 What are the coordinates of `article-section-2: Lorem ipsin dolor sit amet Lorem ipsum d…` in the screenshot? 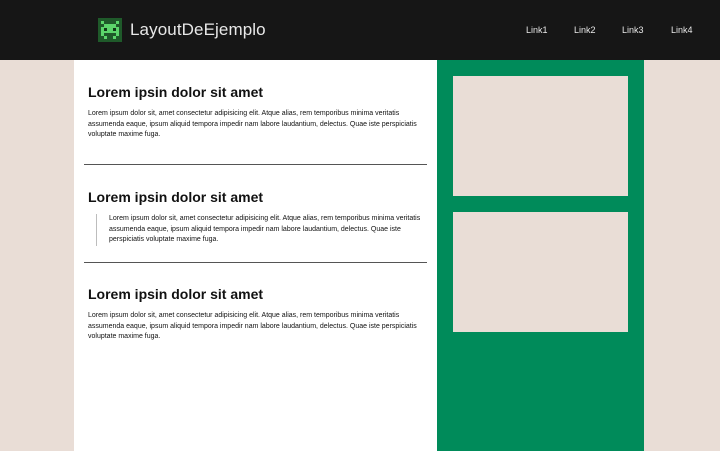 It's located at (257, 217).